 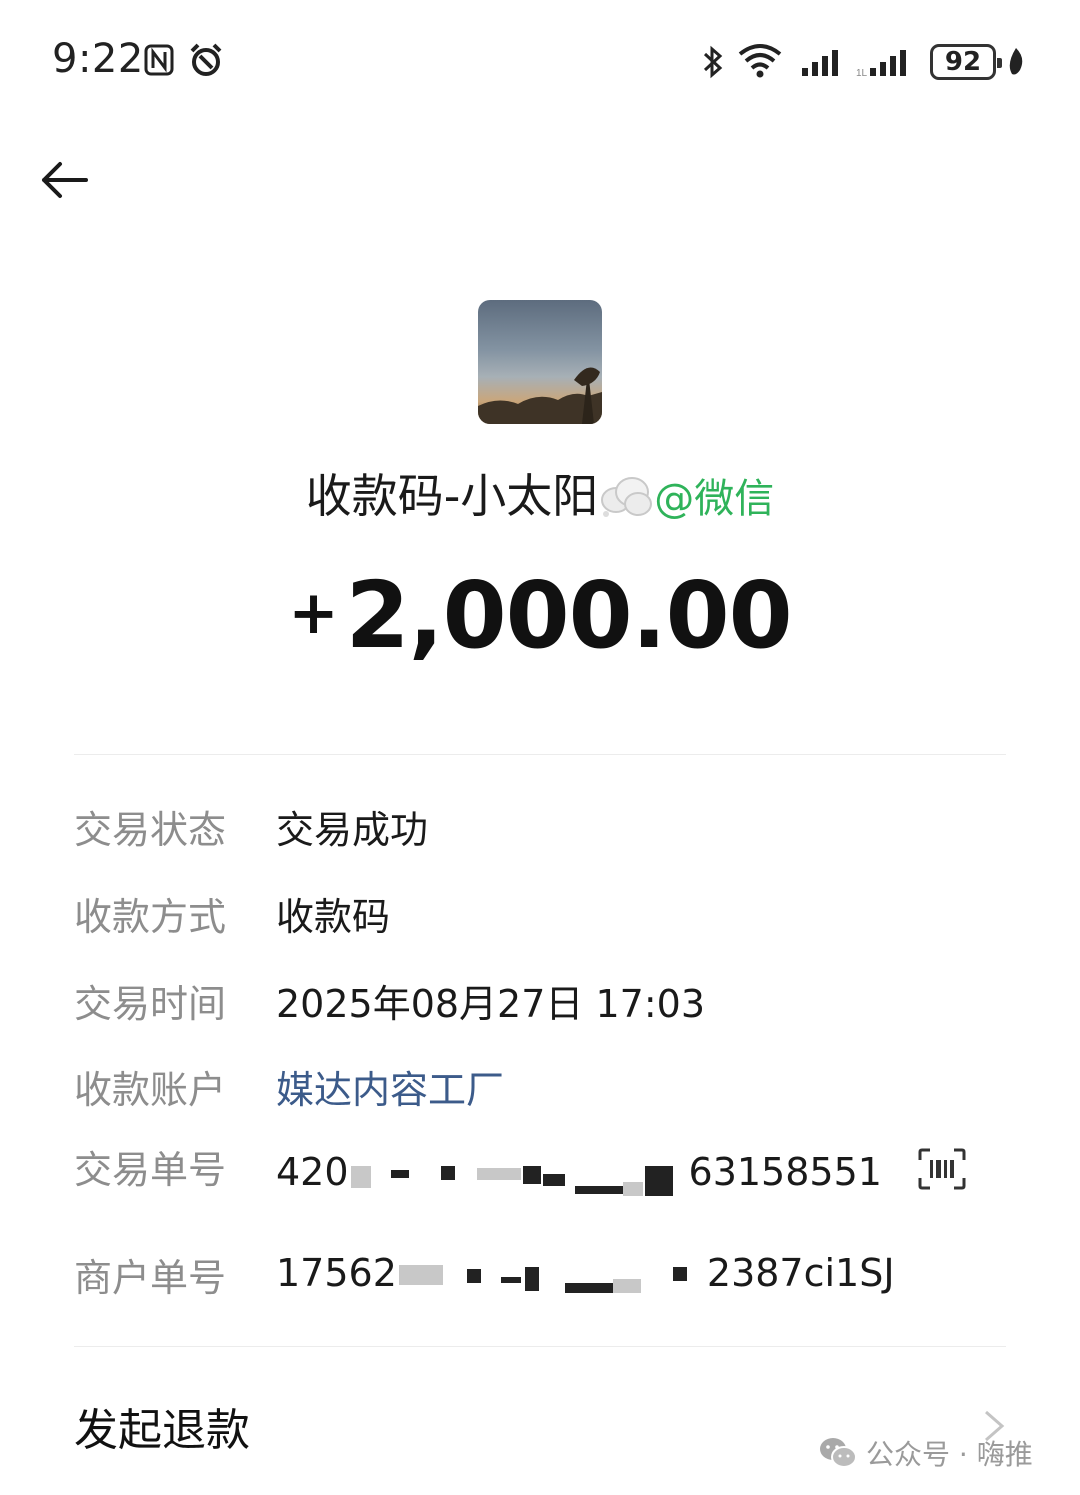 What do you see at coordinates (352, 829) in the screenshot?
I see `detail-value: 交易成功` at bounding box center [352, 829].